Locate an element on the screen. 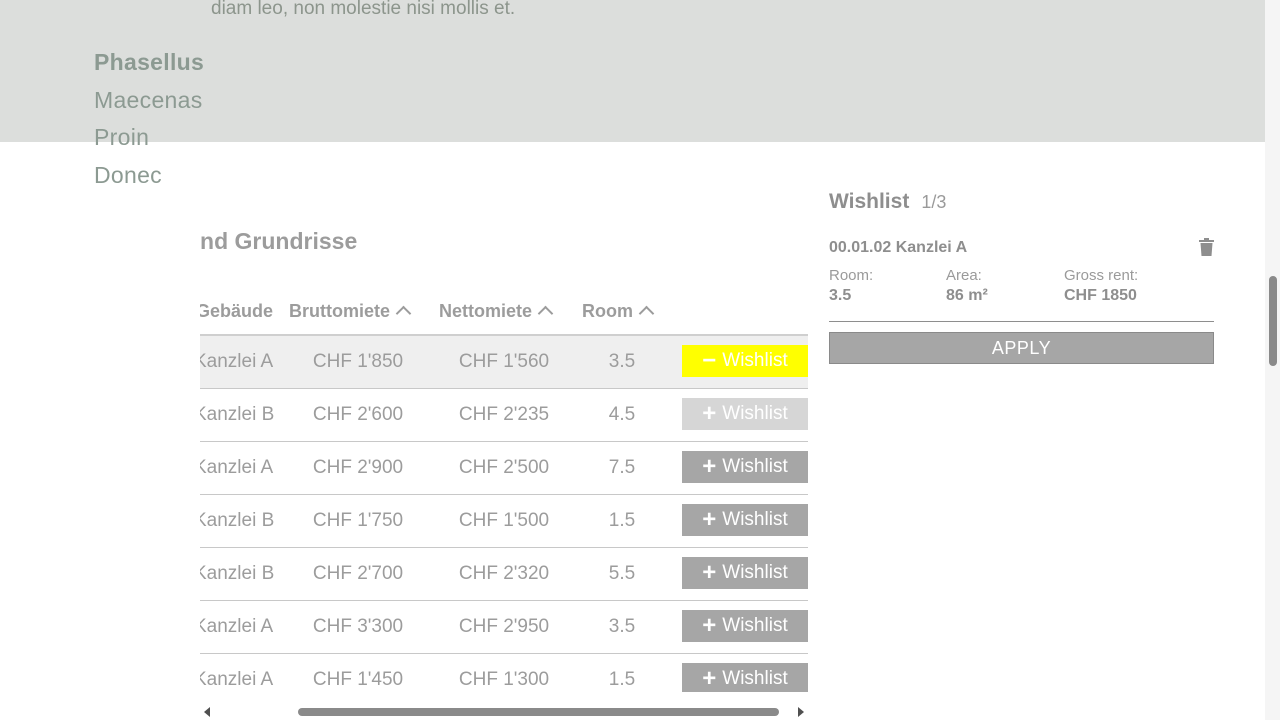 The image size is (1280, 720). area-label: Area: is located at coordinates (964, 275).